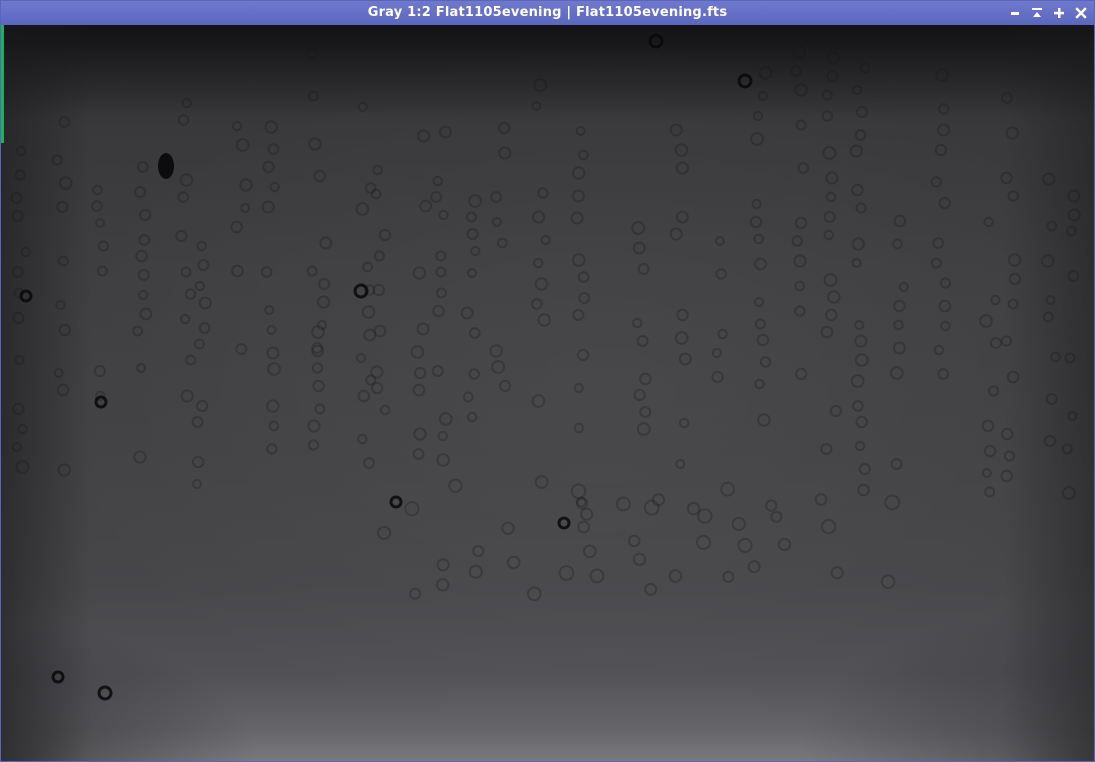  I want to click on close-button, so click(1081, 13).